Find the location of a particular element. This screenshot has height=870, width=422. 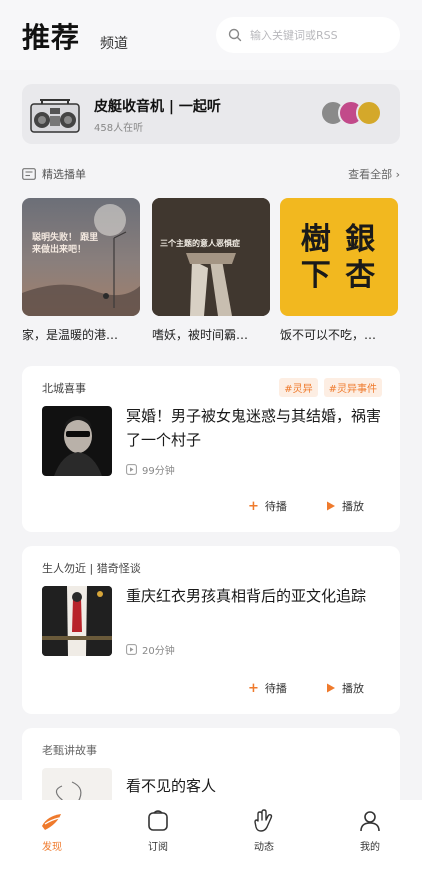

episode-duration: 20分钟 is located at coordinates (150, 649).